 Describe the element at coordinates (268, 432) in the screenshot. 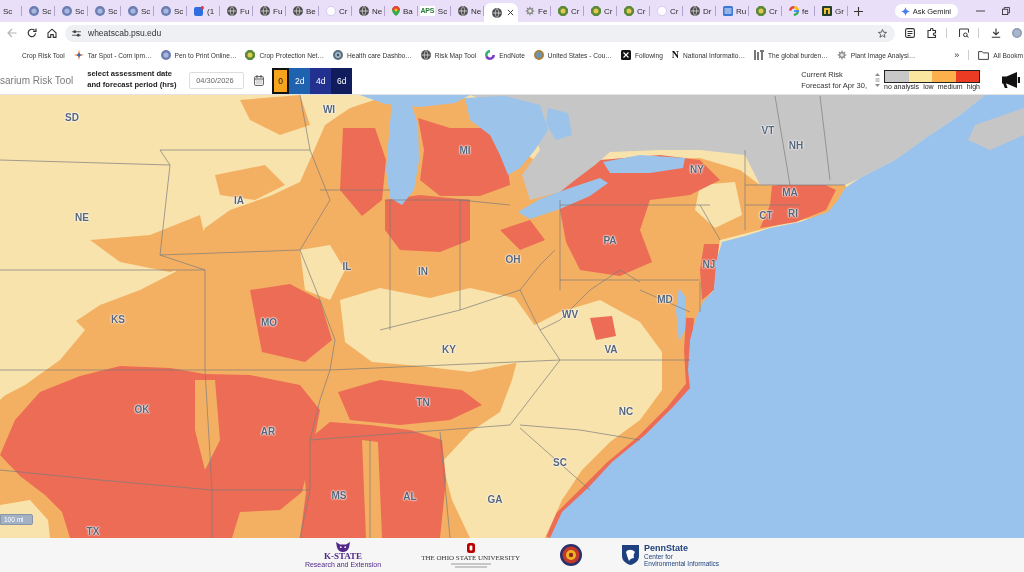

I see `state-label: AR` at that location.